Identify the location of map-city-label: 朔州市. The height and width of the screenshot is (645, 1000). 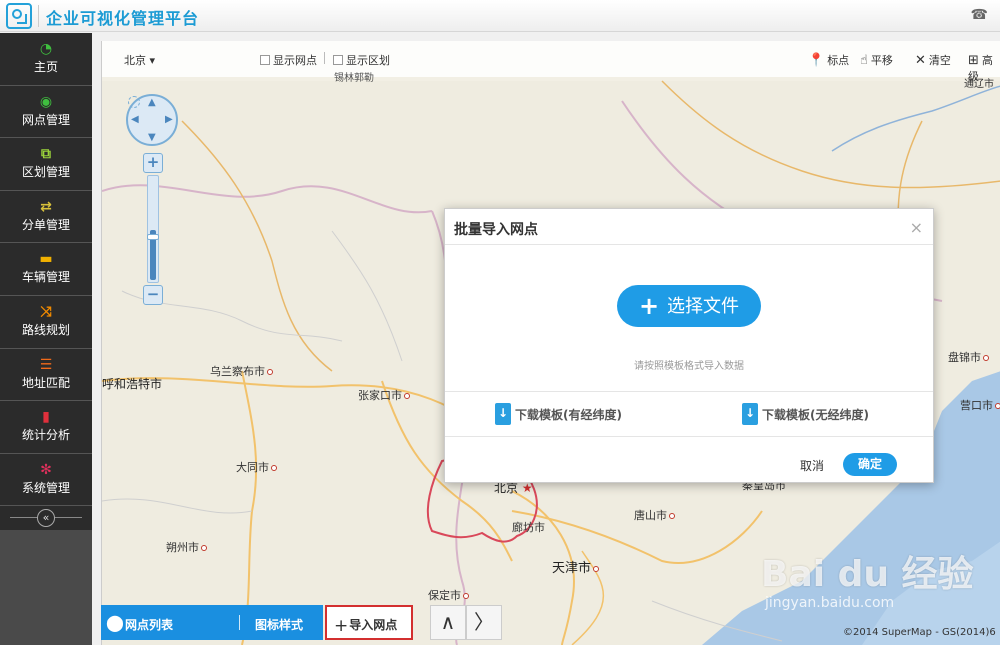
(186, 547).